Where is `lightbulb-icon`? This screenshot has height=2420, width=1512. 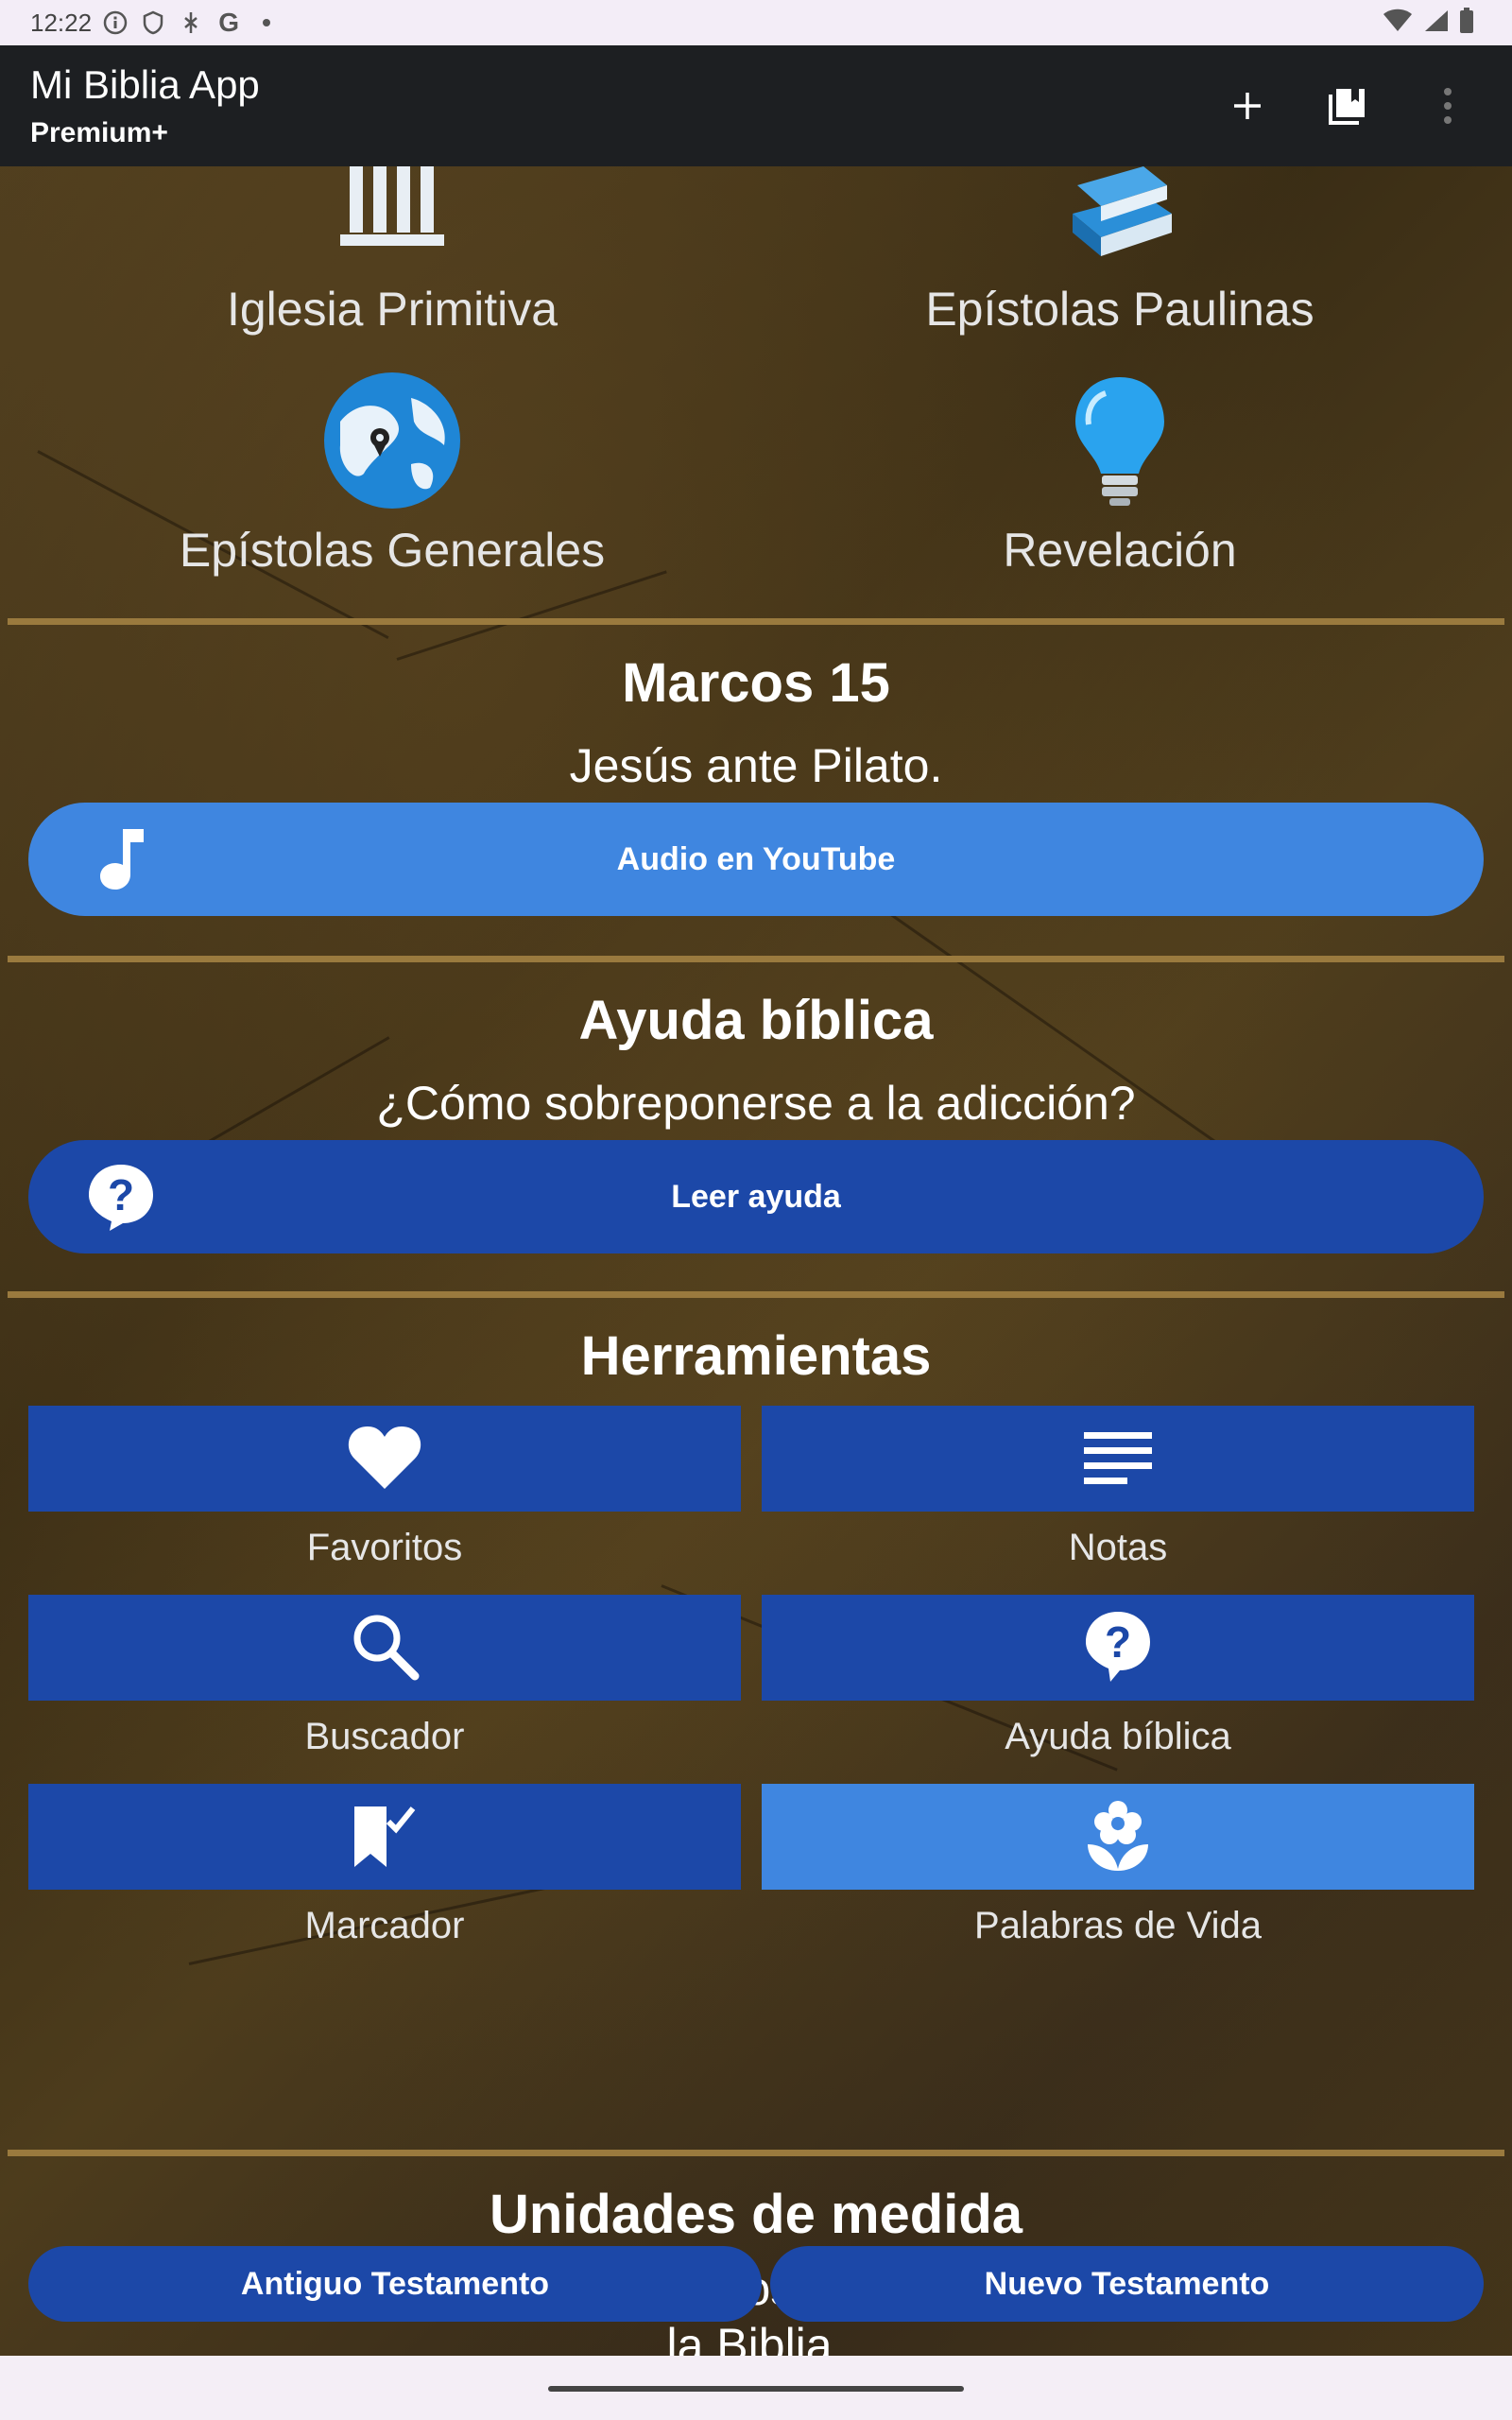 lightbulb-icon is located at coordinates (1120, 440).